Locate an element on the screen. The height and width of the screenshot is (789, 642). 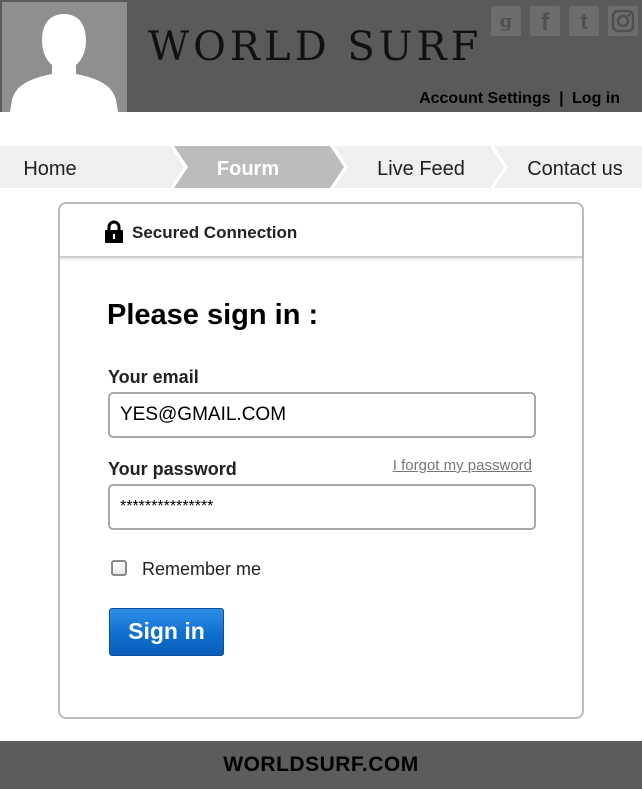
site-footer: WORLDSURF.COM is located at coordinates (321, 765).